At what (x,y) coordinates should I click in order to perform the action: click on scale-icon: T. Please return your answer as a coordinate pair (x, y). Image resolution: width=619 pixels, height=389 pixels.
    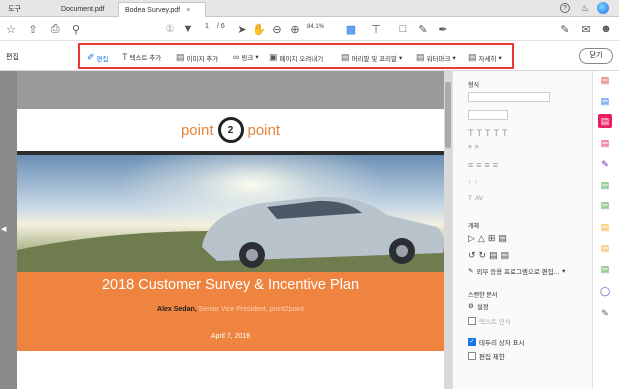
    Looking at the image, I should click on (470, 198).